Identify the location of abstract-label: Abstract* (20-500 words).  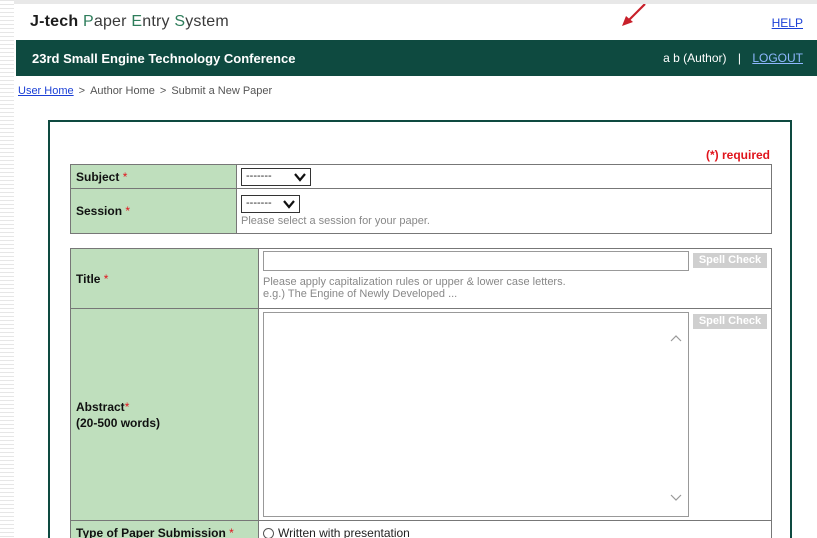
(164, 414).